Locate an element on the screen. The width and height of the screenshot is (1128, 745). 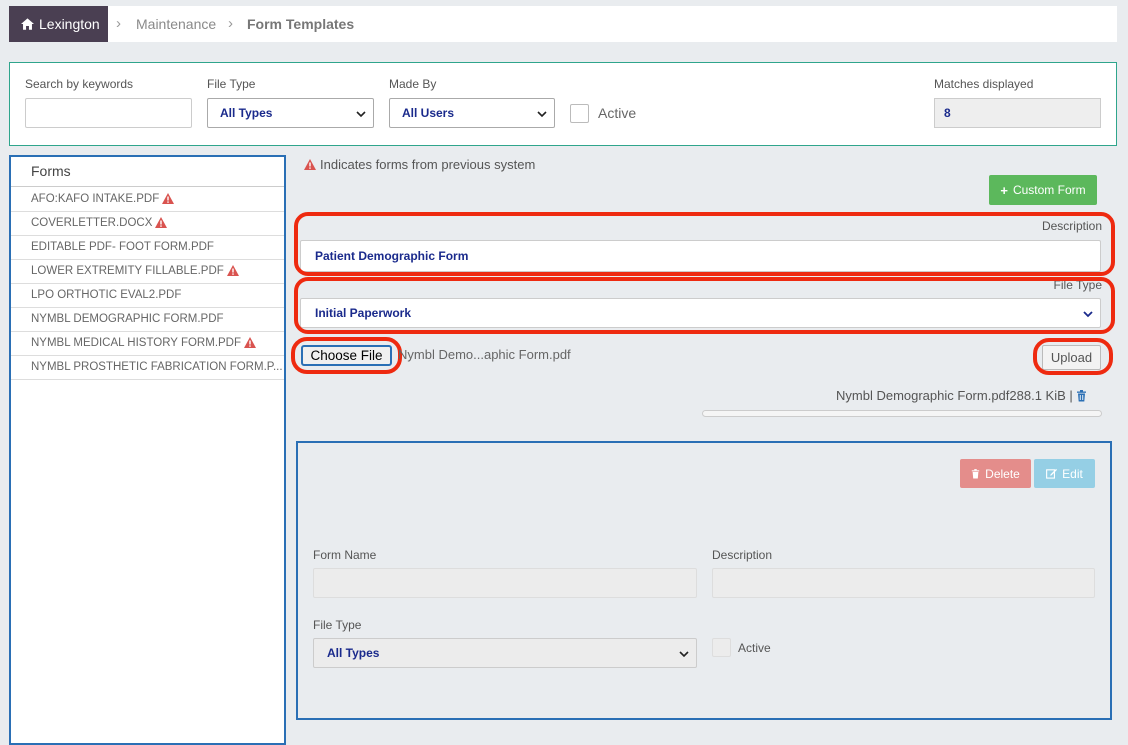
forms-list-item: NYMBL MEDICAL HISTORY FORM.PDF is located at coordinates (147, 344).